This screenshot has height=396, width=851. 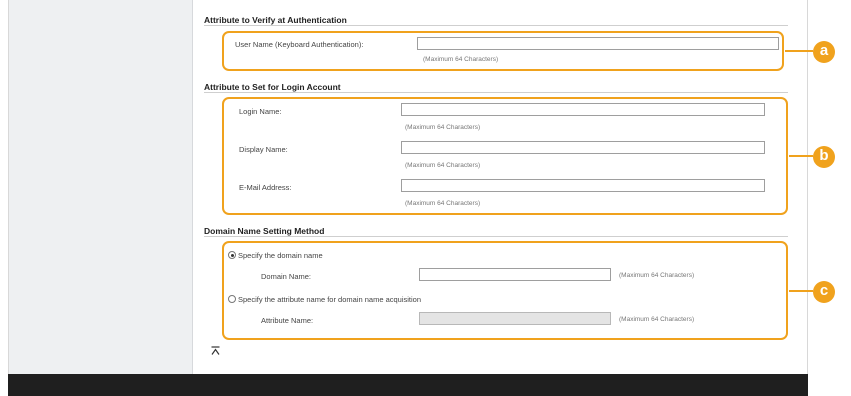 What do you see at coordinates (275, 20) in the screenshot?
I see `section-title-verify: Attribute to Verify at Authentication` at bounding box center [275, 20].